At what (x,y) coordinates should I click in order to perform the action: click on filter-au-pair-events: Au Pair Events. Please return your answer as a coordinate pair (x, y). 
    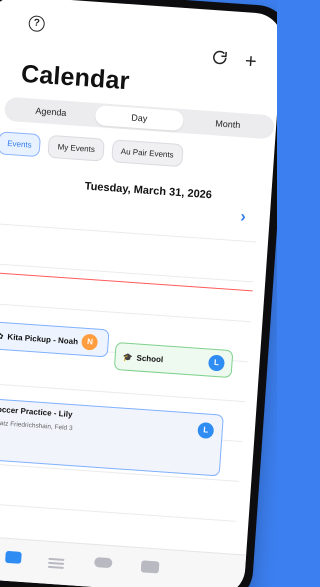
    Looking at the image, I should click on (147, 153).